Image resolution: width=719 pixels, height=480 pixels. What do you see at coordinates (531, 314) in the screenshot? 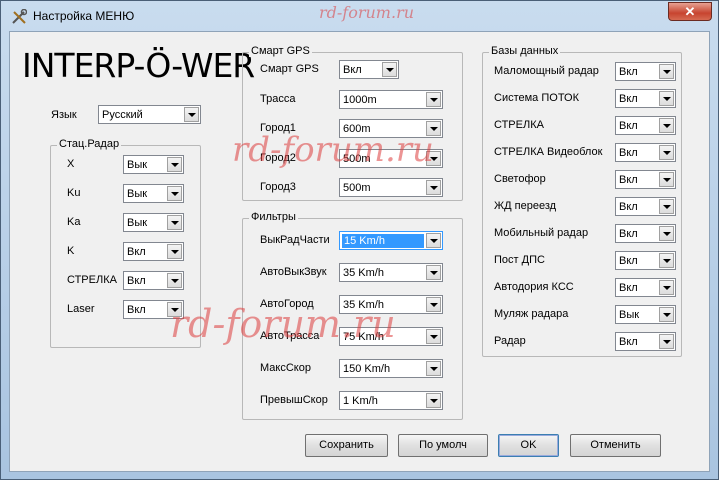
I see `databases-label: Муляж радара` at bounding box center [531, 314].